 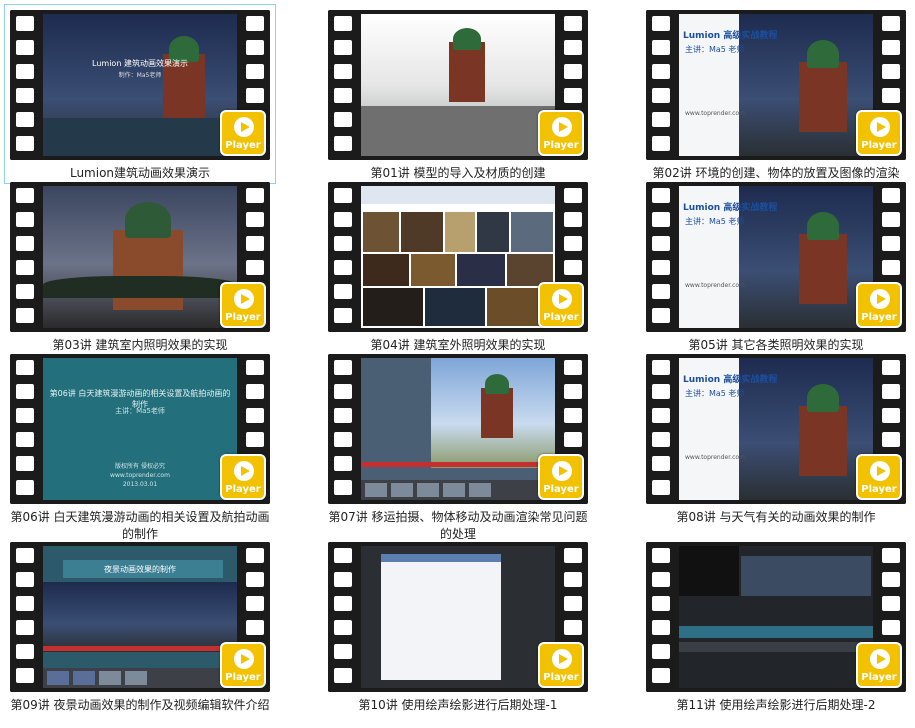 What do you see at coordinates (25, 85) in the screenshot?
I see `film-perforation` at bounding box center [25, 85].